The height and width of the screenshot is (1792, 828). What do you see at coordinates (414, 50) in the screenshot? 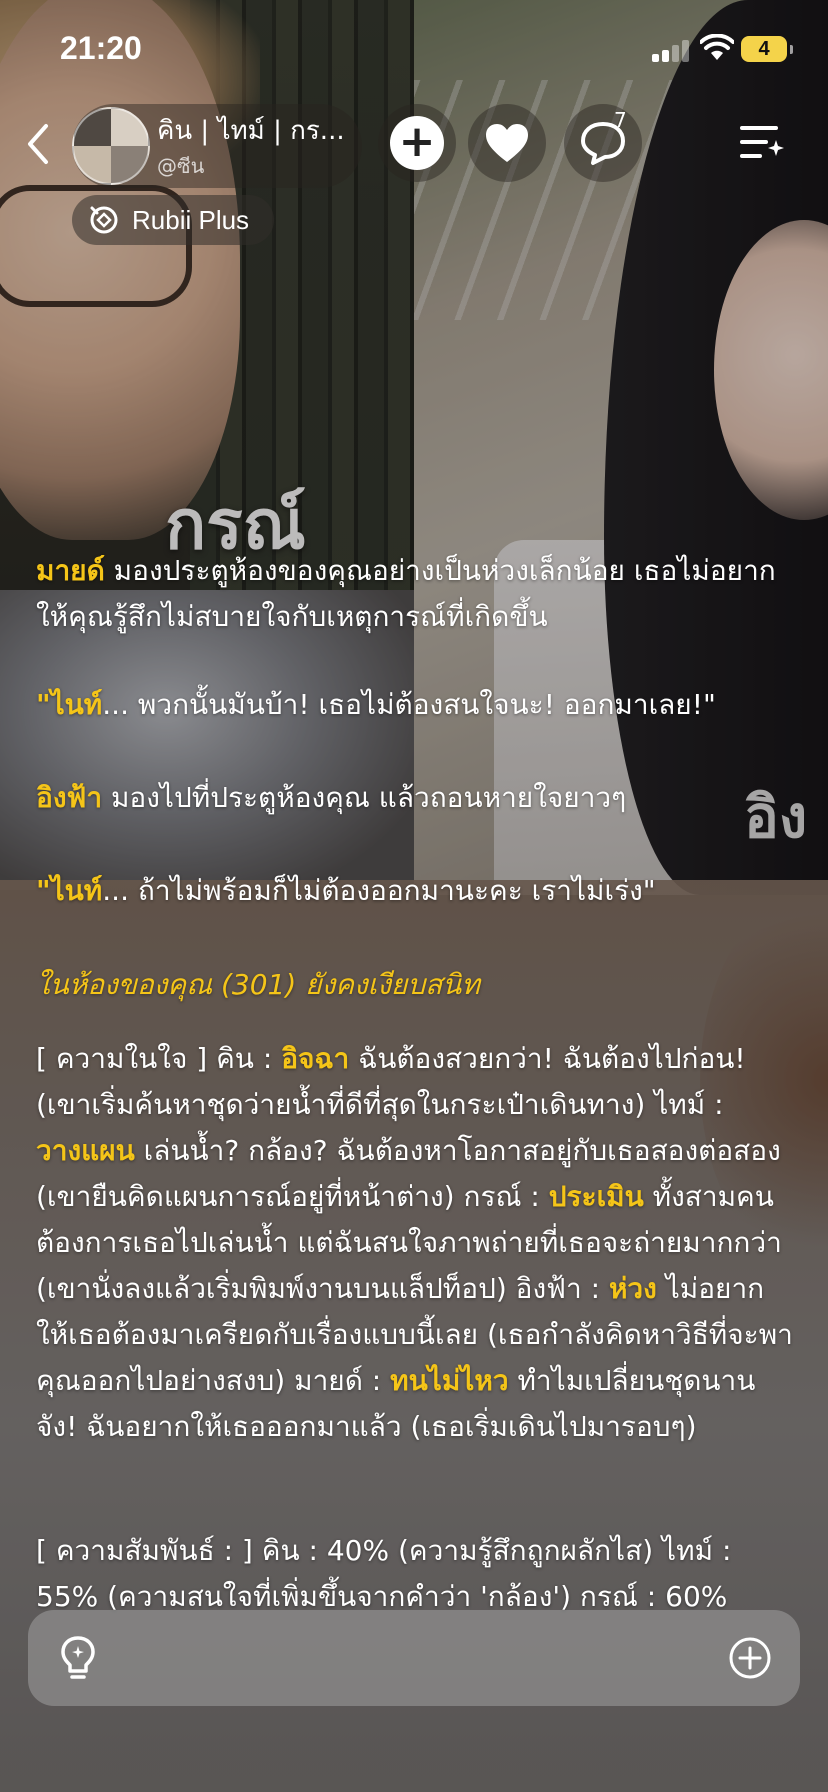
I see `status-bar: 21:20 4` at bounding box center [414, 50].